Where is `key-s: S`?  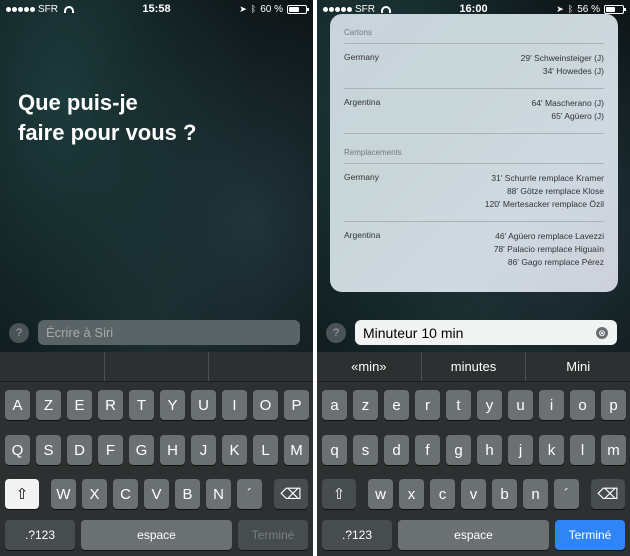 key-s: S is located at coordinates (48, 450).